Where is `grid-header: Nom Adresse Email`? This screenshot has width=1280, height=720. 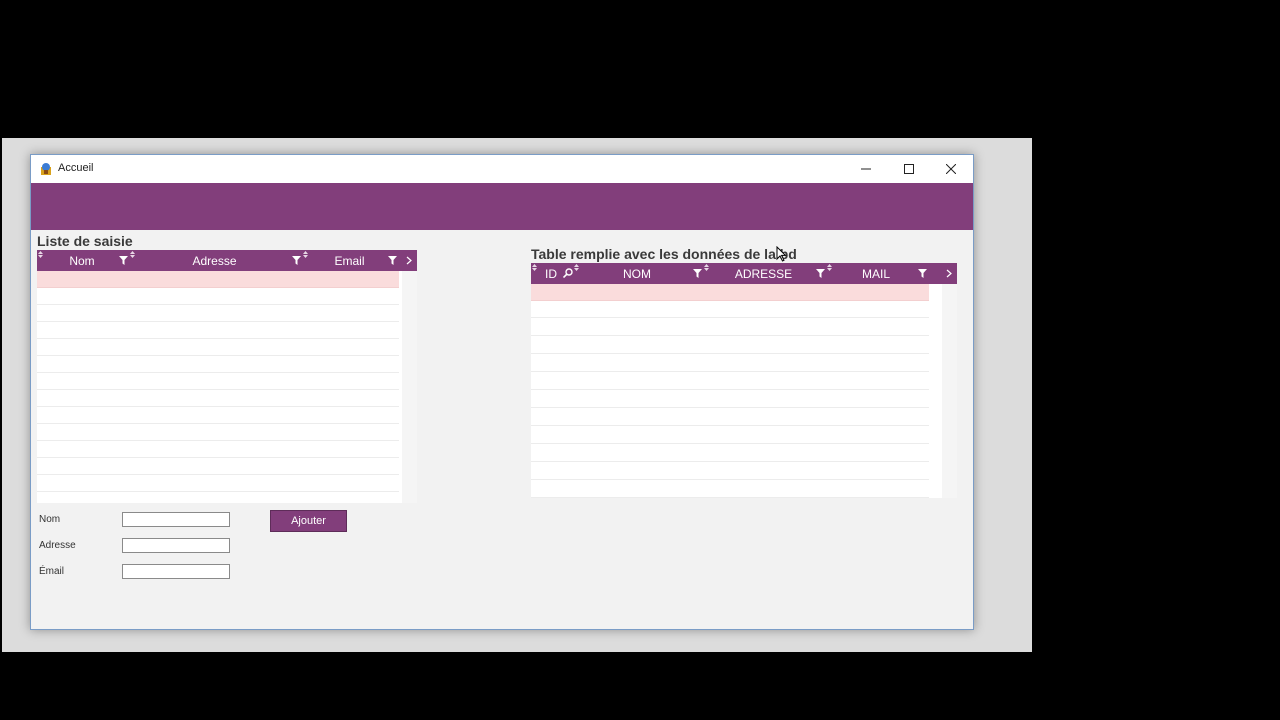
grid-header: Nom Adresse Email is located at coordinates (227, 260).